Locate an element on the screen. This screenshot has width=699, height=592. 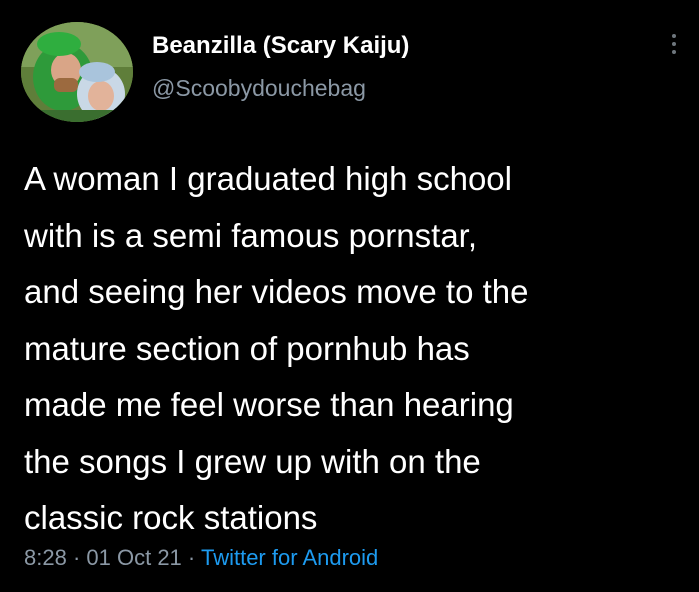
author-names: Beanzilla (Scary Kaiju) @Scoobydouchebag is located at coordinates (280, 67).